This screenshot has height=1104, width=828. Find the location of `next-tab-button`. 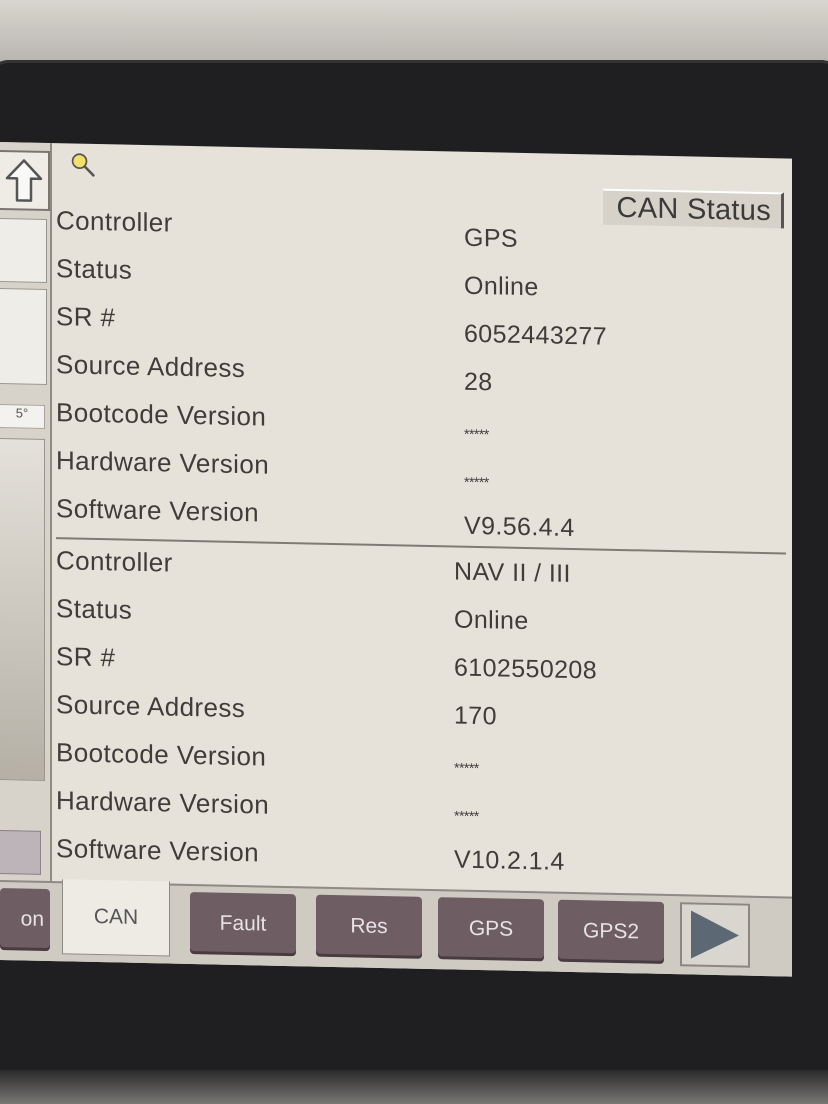

next-tab-button is located at coordinates (715, 935).